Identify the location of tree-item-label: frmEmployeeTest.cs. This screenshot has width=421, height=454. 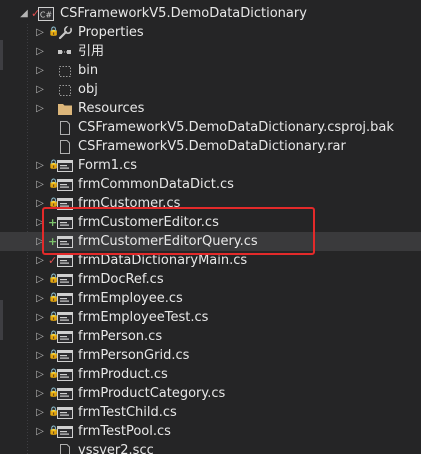
(143, 317).